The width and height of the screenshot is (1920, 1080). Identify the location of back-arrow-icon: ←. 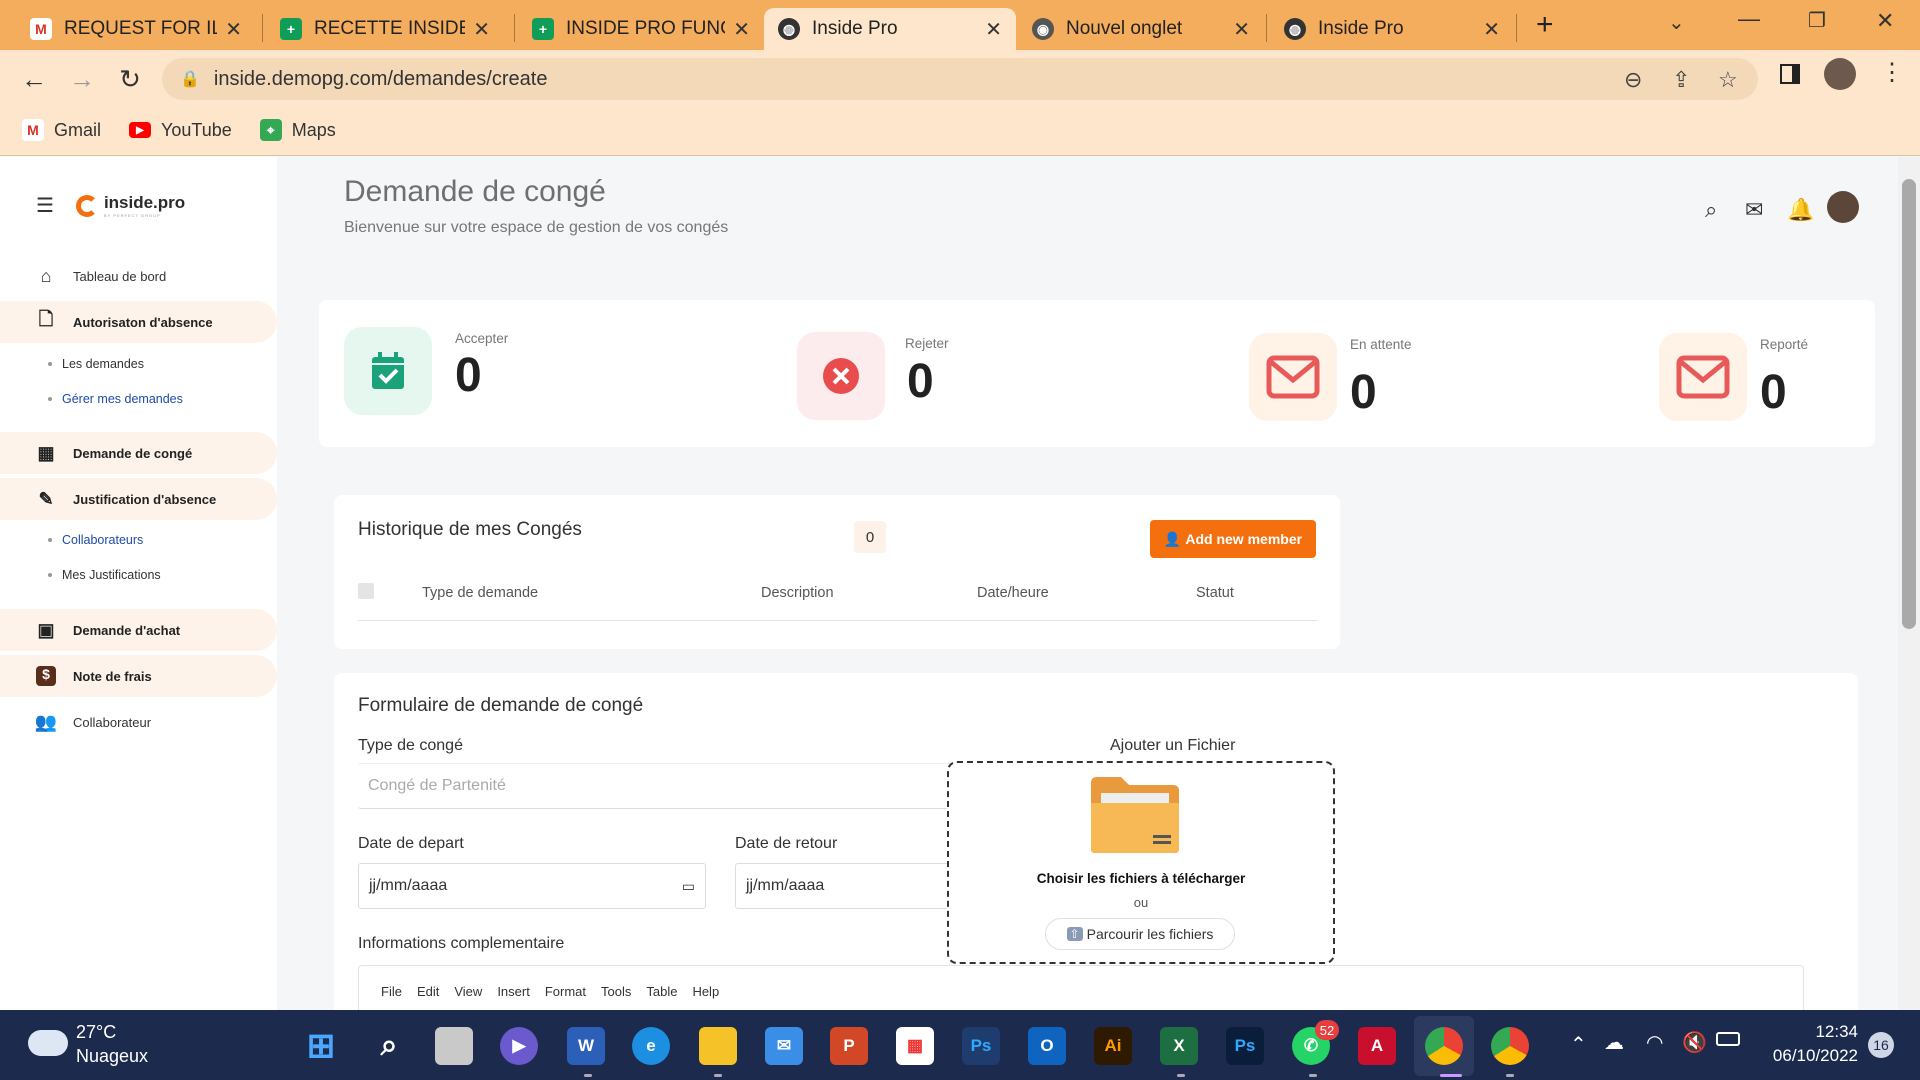
(34, 79).